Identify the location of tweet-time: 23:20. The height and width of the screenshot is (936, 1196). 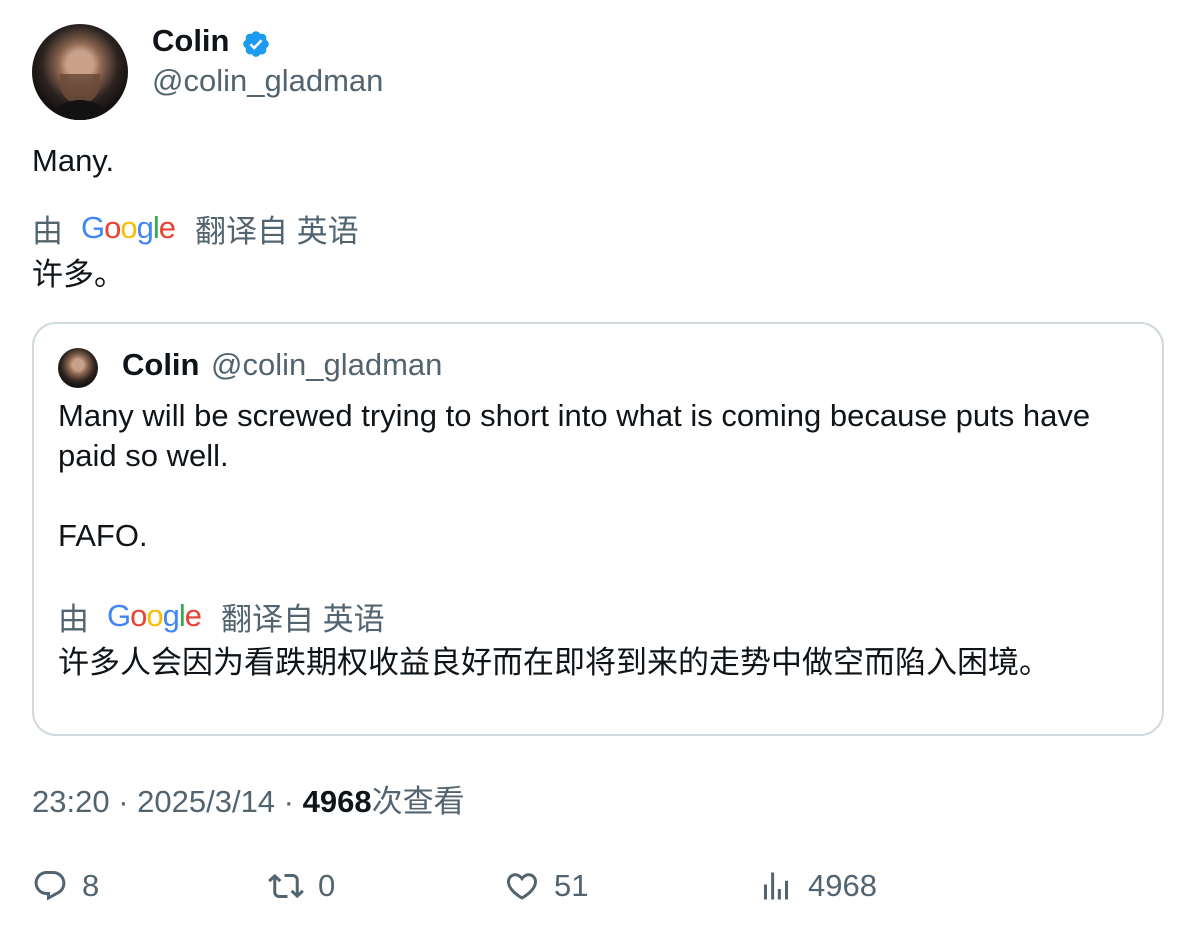
(71, 801).